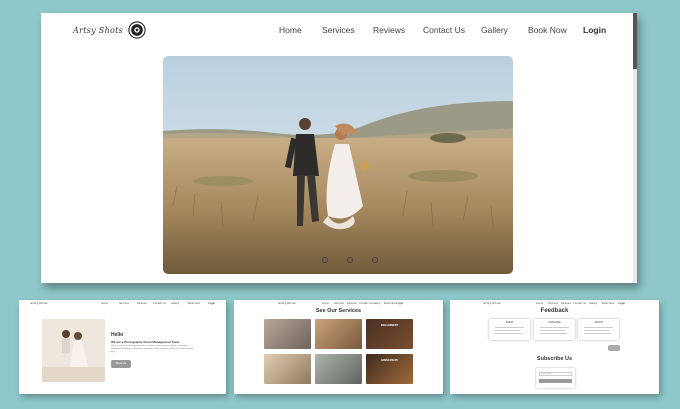 The width and height of the screenshot is (680, 409). Describe the element at coordinates (389, 369) in the screenshot. I see `service-tile-6: ANNIVERSARY` at that location.